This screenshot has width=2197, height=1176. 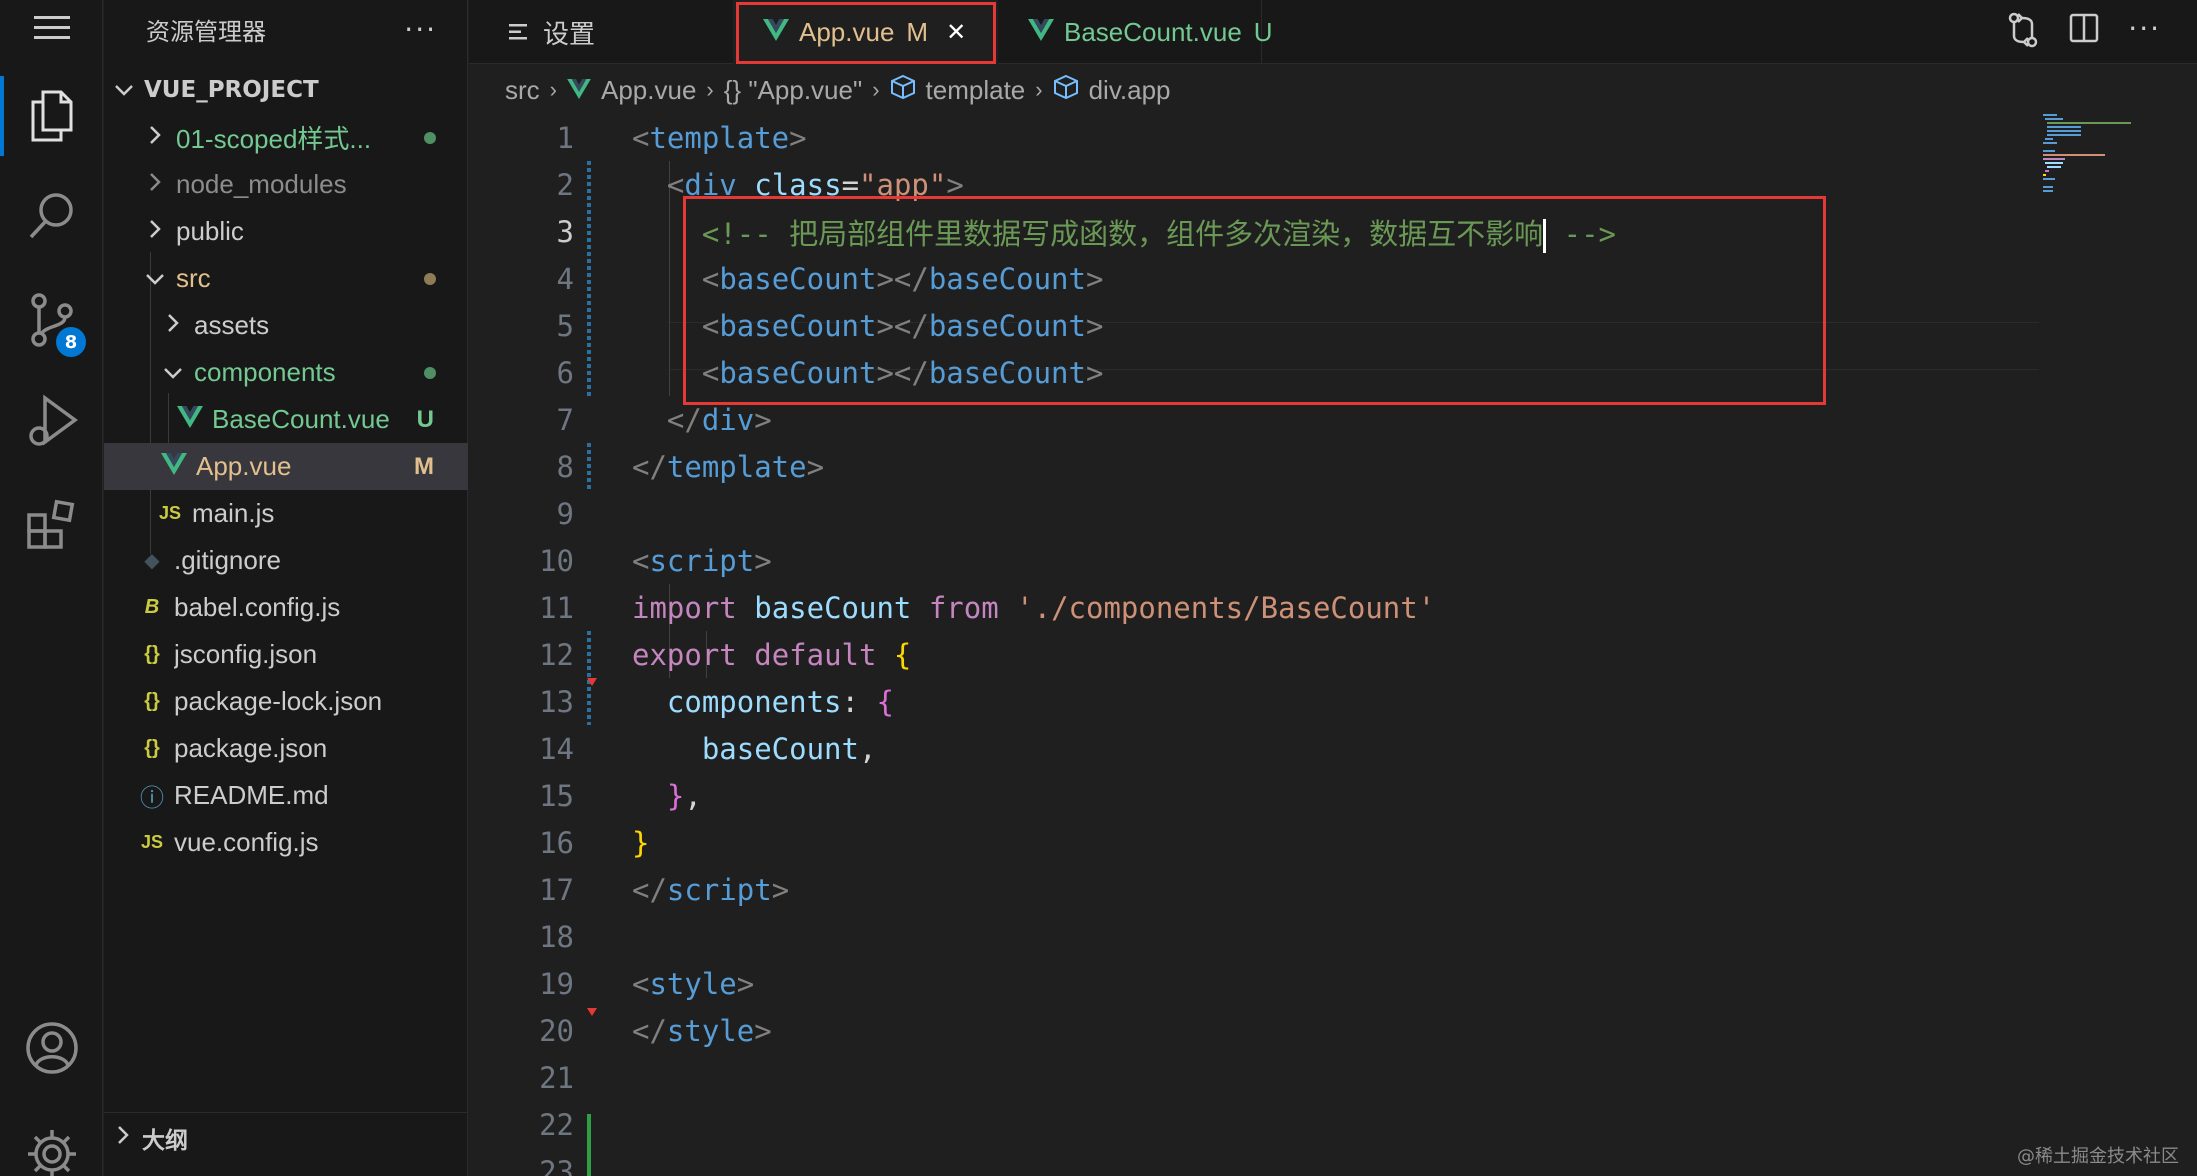 What do you see at coordinates (556, 1165) in the screenshot?
I see `line-number: 23` at bounding box center [556, 1165].